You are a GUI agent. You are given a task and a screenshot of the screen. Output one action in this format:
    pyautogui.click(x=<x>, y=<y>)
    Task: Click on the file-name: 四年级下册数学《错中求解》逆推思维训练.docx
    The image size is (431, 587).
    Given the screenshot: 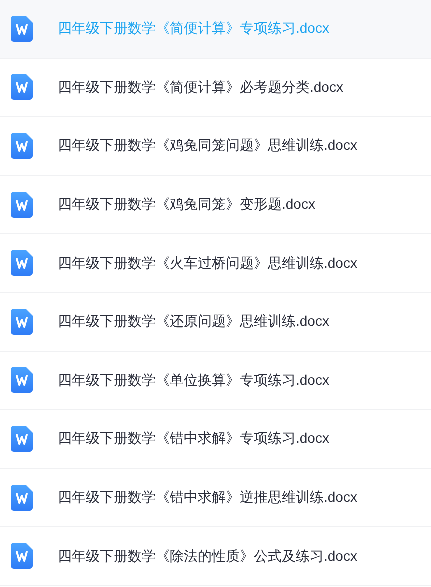 What is the action you would take?
    pyautogui.click(x=208, y=498)
    